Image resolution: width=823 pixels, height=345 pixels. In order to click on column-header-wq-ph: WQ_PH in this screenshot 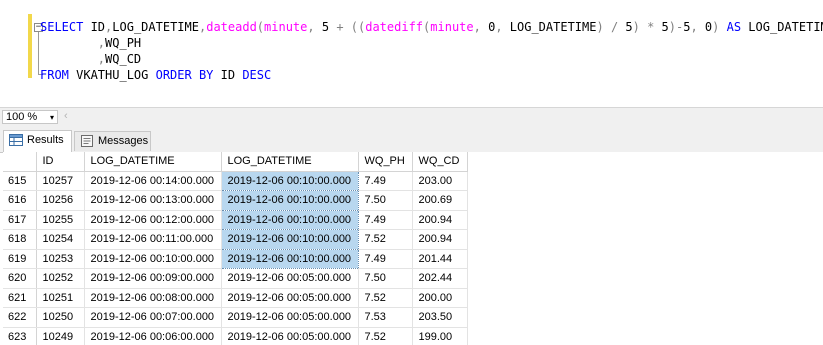, I will do `click(385, 162)`.